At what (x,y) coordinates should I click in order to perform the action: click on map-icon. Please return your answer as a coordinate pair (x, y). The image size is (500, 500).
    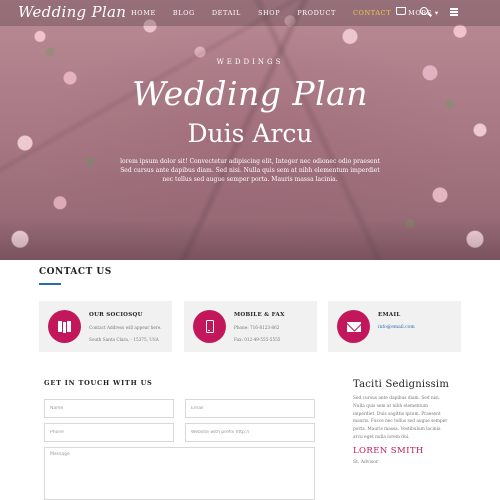
    Looking at the image, I should click on (65, 327).